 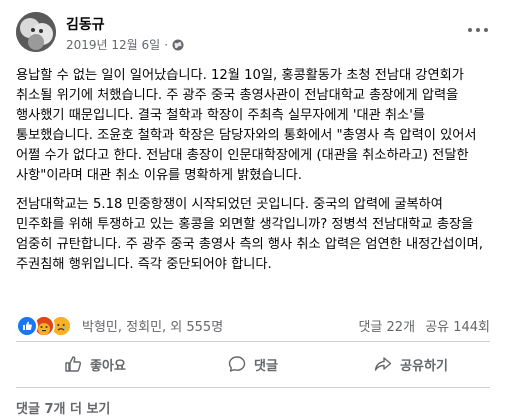 I want to click on author-avatar, so click(x=36, y=32).